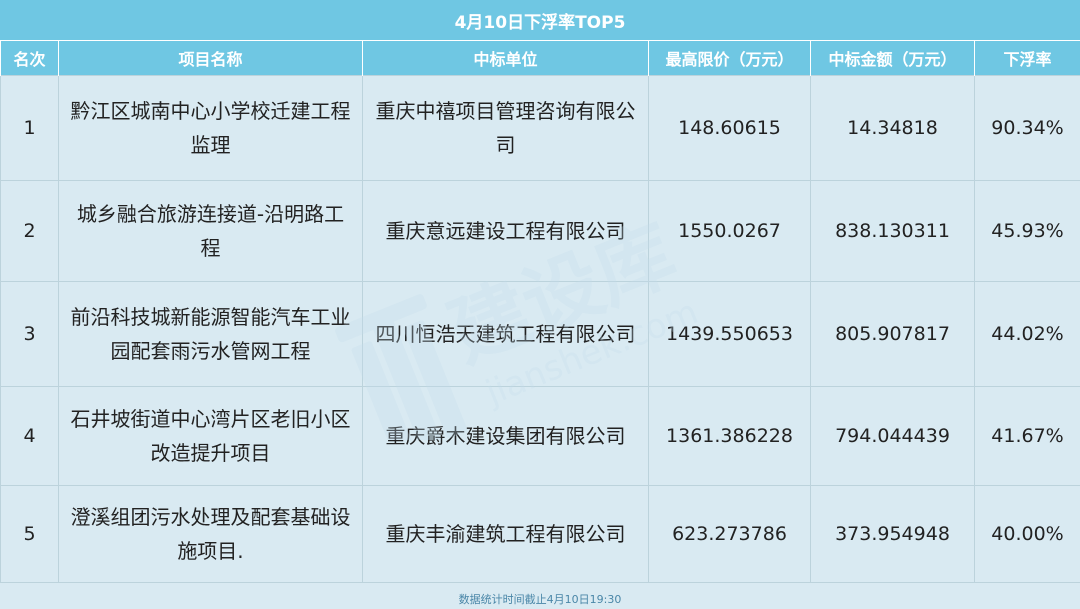  What do you see at coordinates (540, 20) in the screenshot?
I see `table-title: 4月10日下浮率TOP5` at bounding box center [540, 20].